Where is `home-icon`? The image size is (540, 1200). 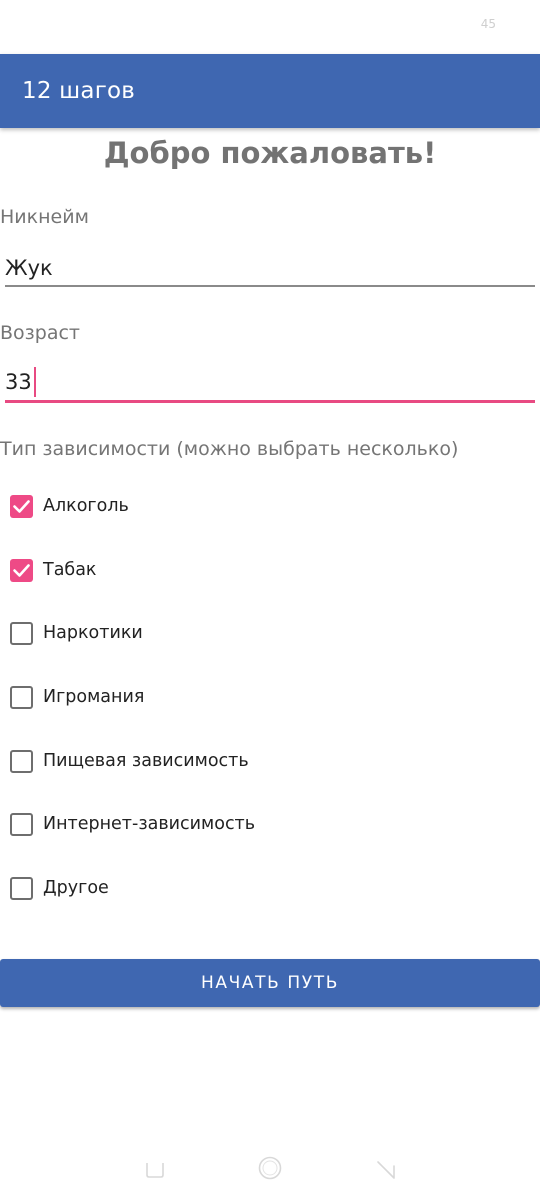 home-icon is located at coordinates (270, 1168).